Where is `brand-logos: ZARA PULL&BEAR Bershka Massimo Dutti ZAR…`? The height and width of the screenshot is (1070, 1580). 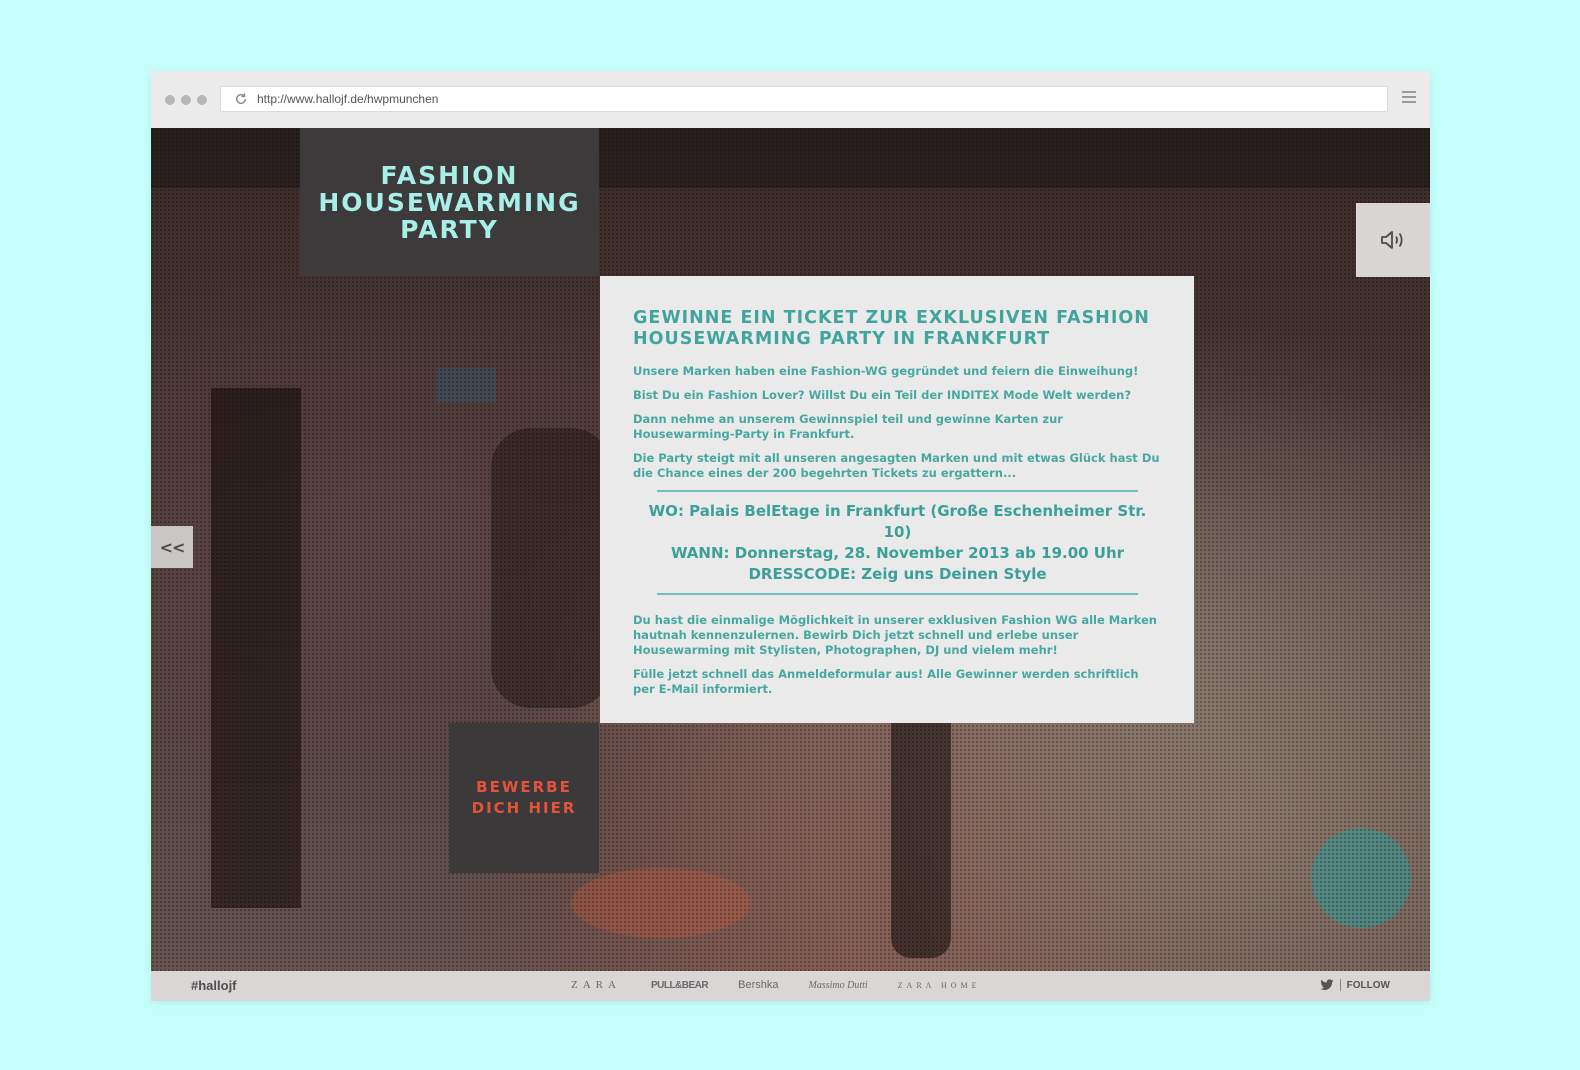 brand-logos: ZARA PULL&BEAR Bershka Massimo Dutti ZAR… is located at coordinates (776, 985).